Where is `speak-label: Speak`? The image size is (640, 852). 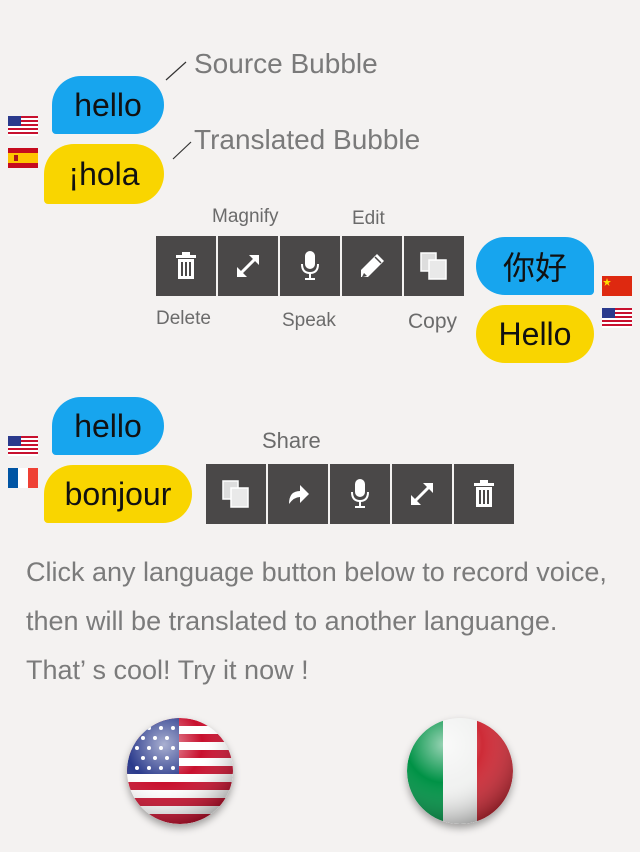 speak-label: Speak is located at coordinates (309, 320).